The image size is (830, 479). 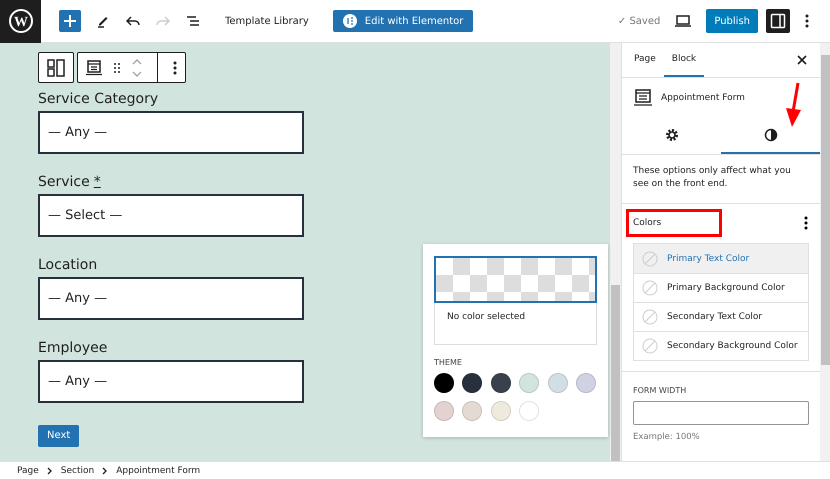 What do you see at coordinates (137, 68) in the screenshot?
I see `move-arrows-icon` at bounding box center [137, 68].